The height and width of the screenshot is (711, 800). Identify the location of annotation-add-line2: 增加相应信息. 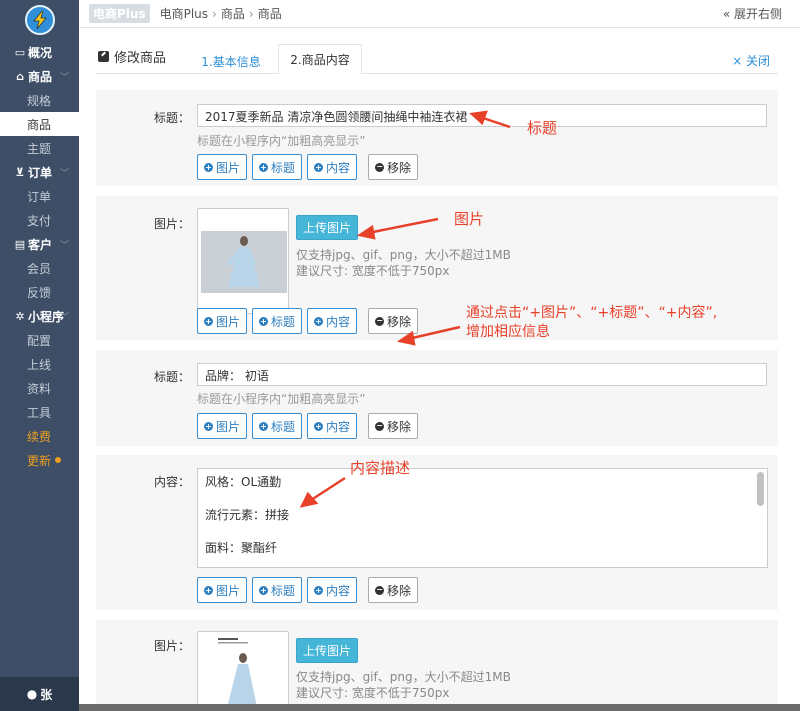
(508, 332).